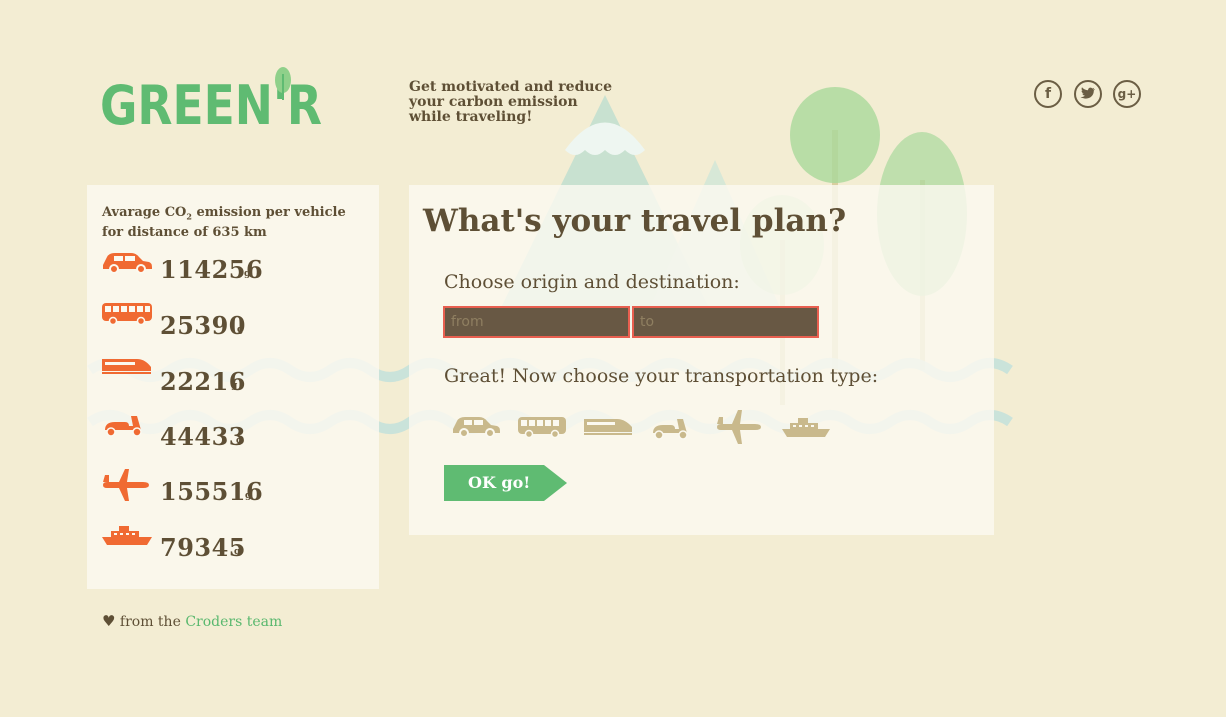  I want to click on emission-value: 25390, so click(203, 325).